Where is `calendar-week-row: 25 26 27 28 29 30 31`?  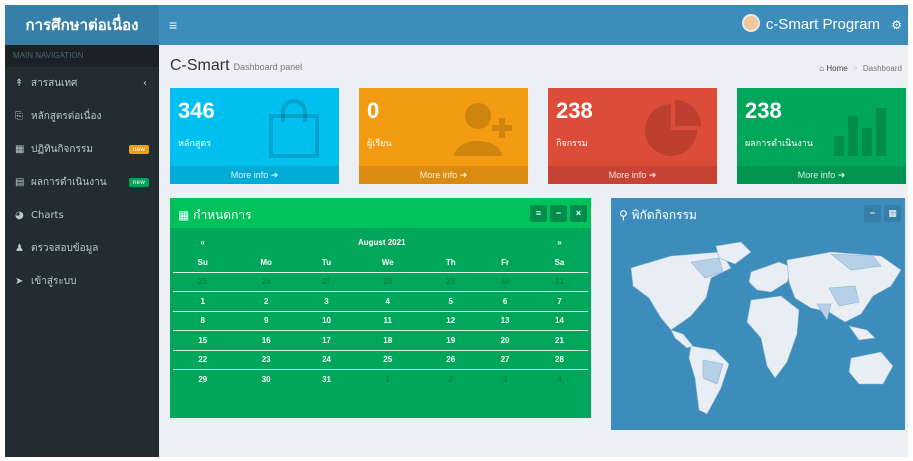 calendar-week-row: 25 26 27 28 29 30 31 is located at coordinates (380, 281).